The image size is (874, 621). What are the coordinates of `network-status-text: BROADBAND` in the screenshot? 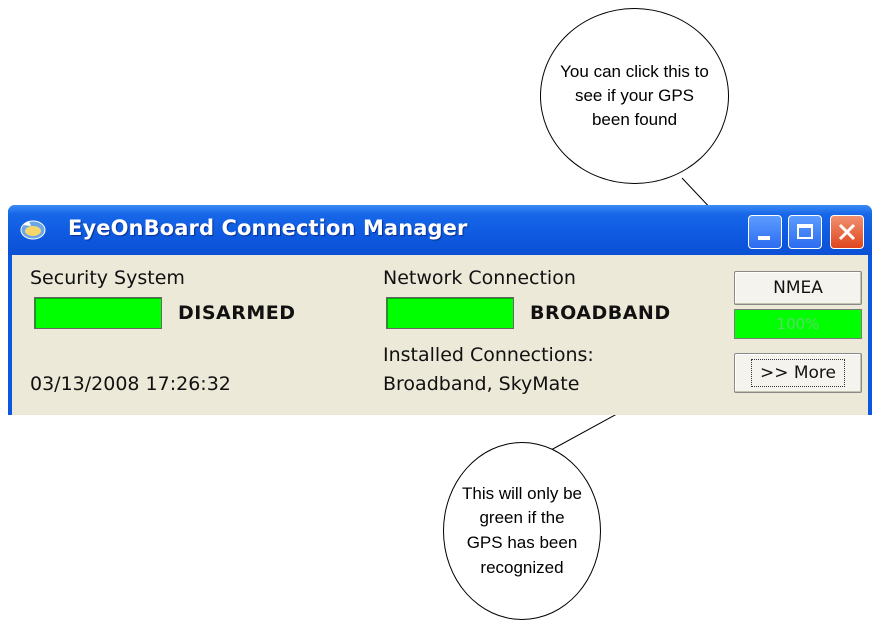 It's located at (600, 313).